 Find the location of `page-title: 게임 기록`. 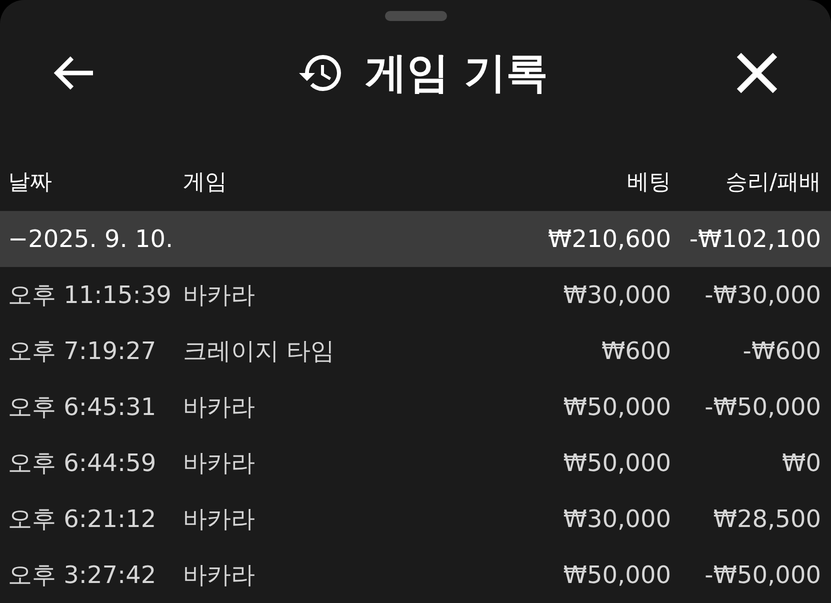

page-title: 게임 기록 is located at coordinates (456, 73).